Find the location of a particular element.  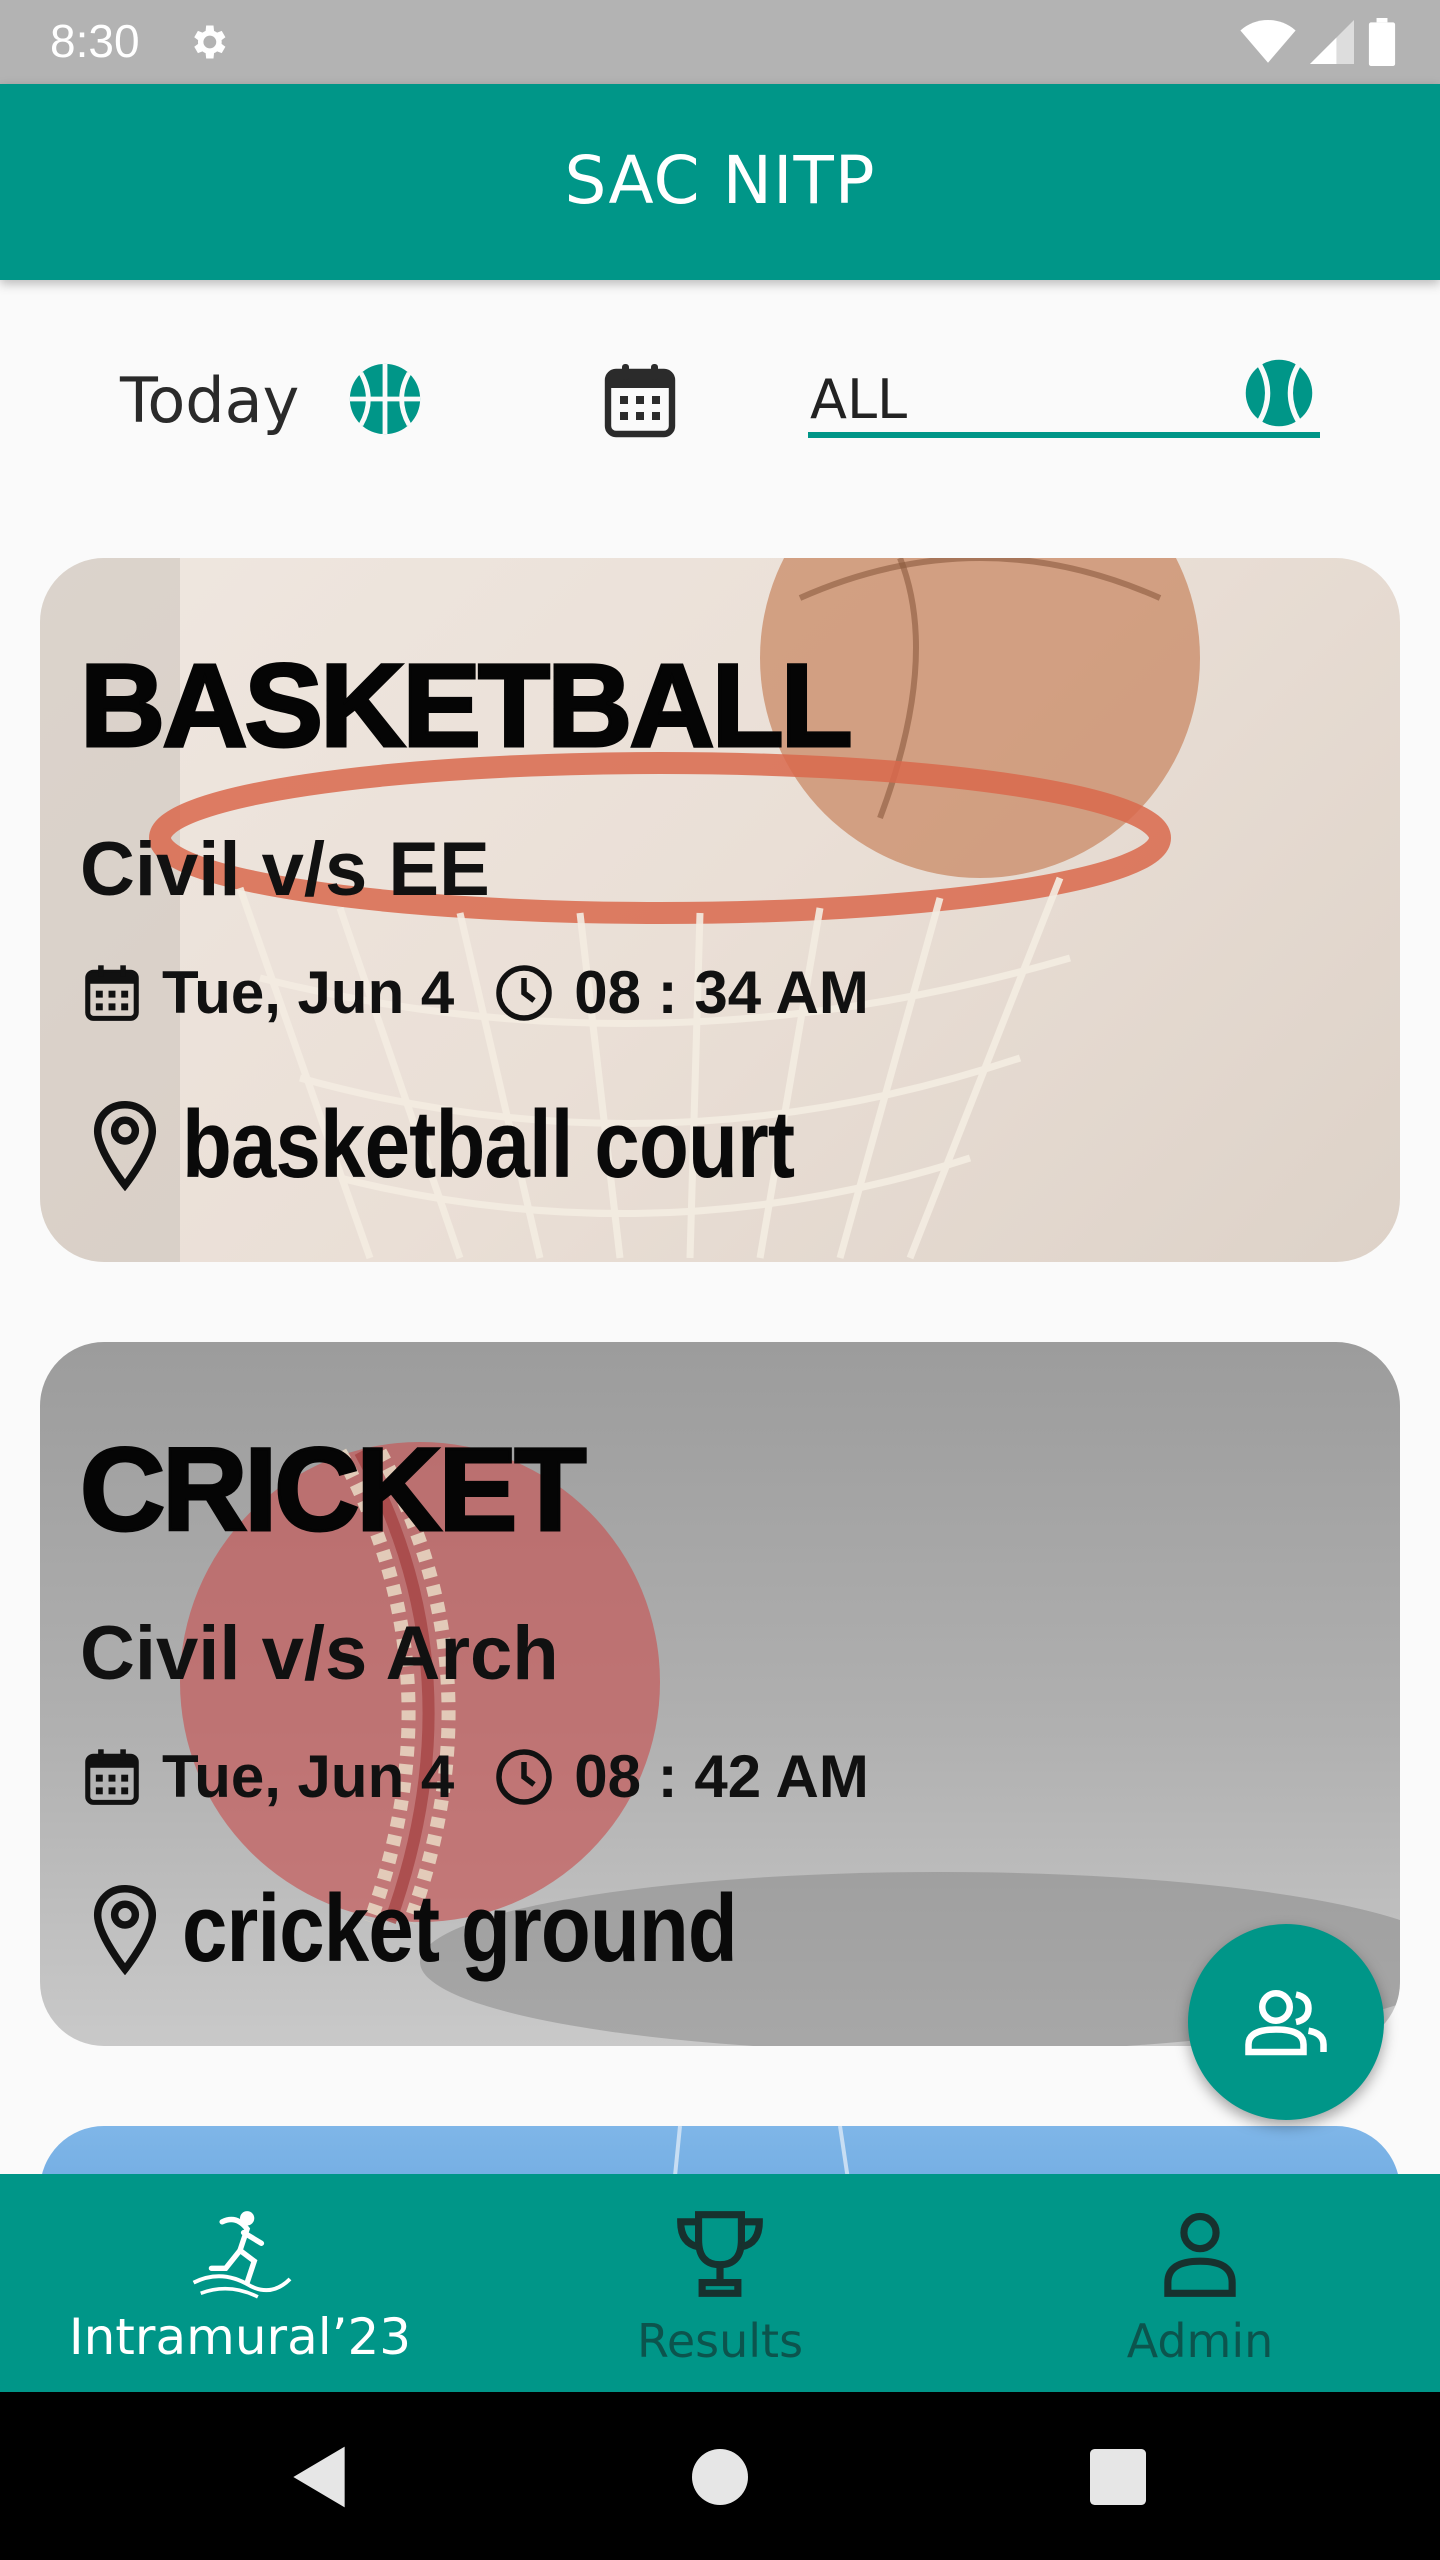

nav-tab-admin: Admin is located at coordinates (1200, 2283).